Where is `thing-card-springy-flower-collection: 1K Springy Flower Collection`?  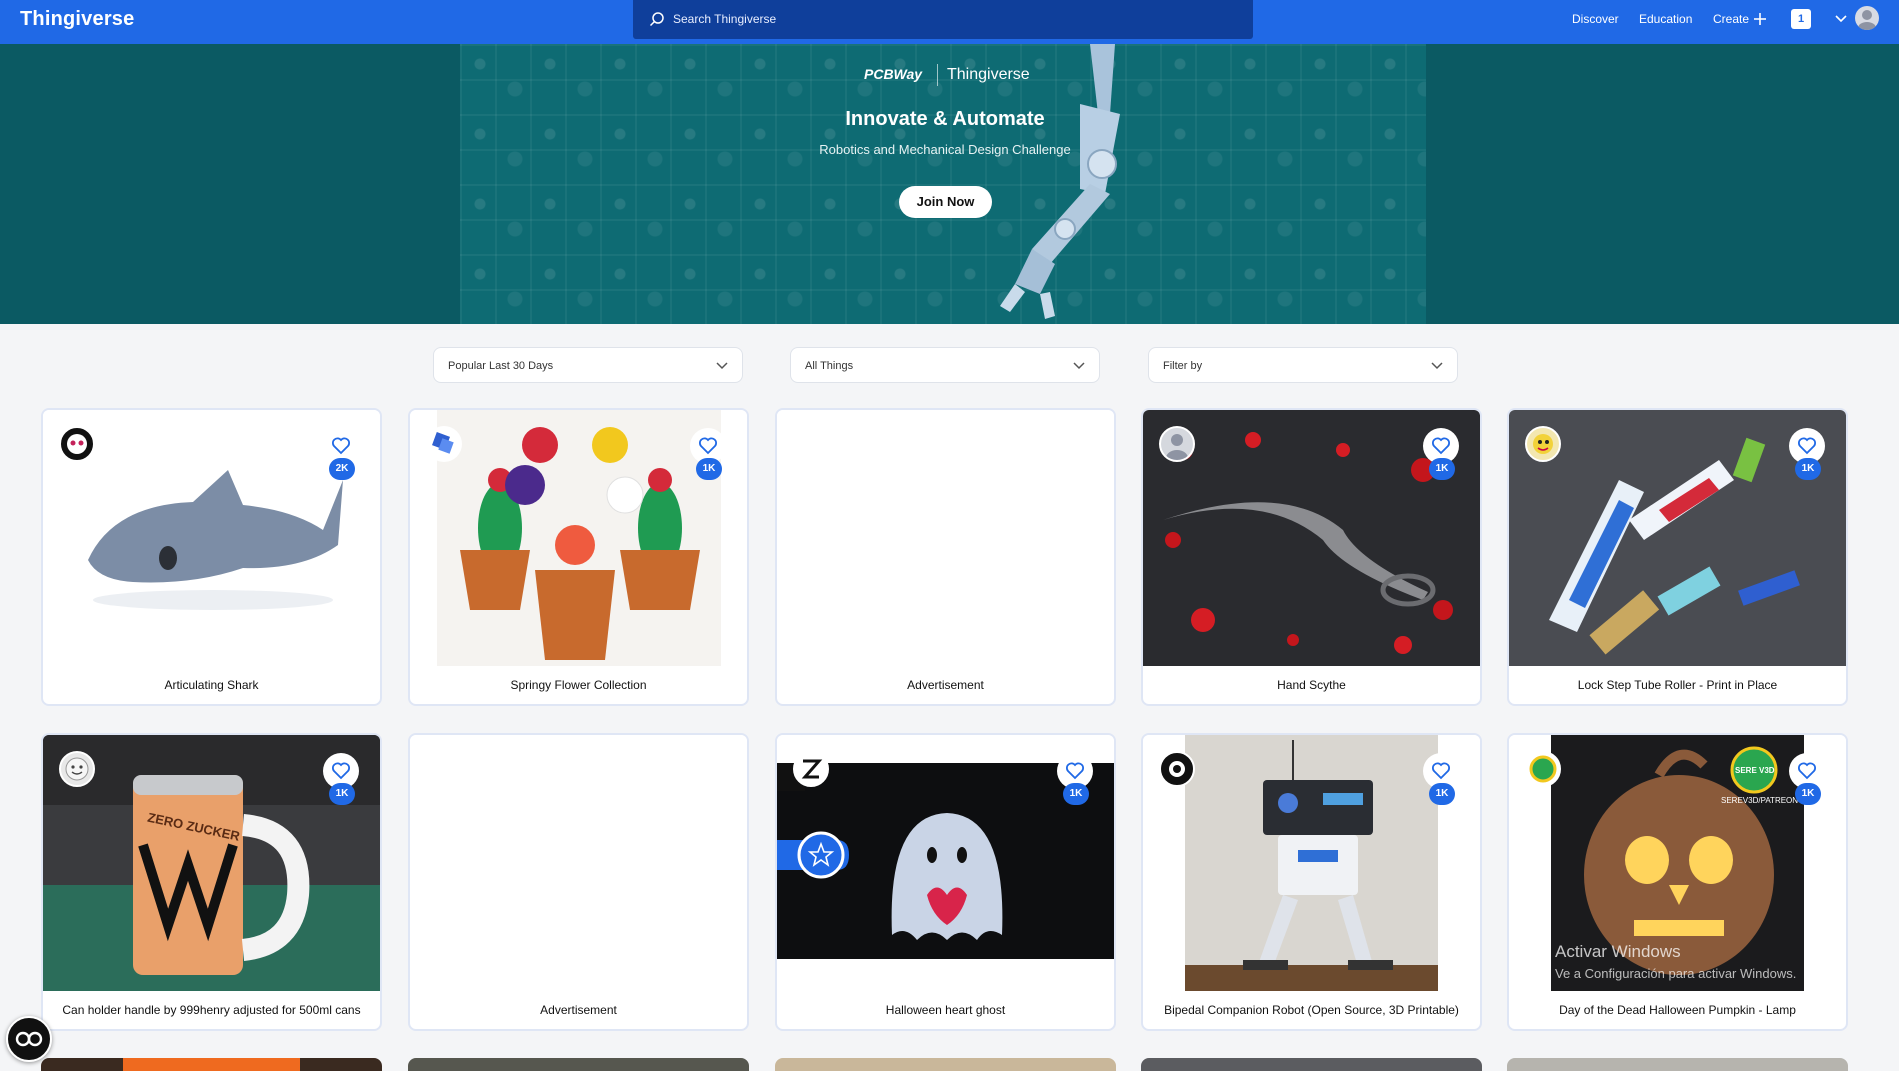 thing-card-springy-flower-collection: 1K Springy Flower Collection is located at coordinates (578, 557).